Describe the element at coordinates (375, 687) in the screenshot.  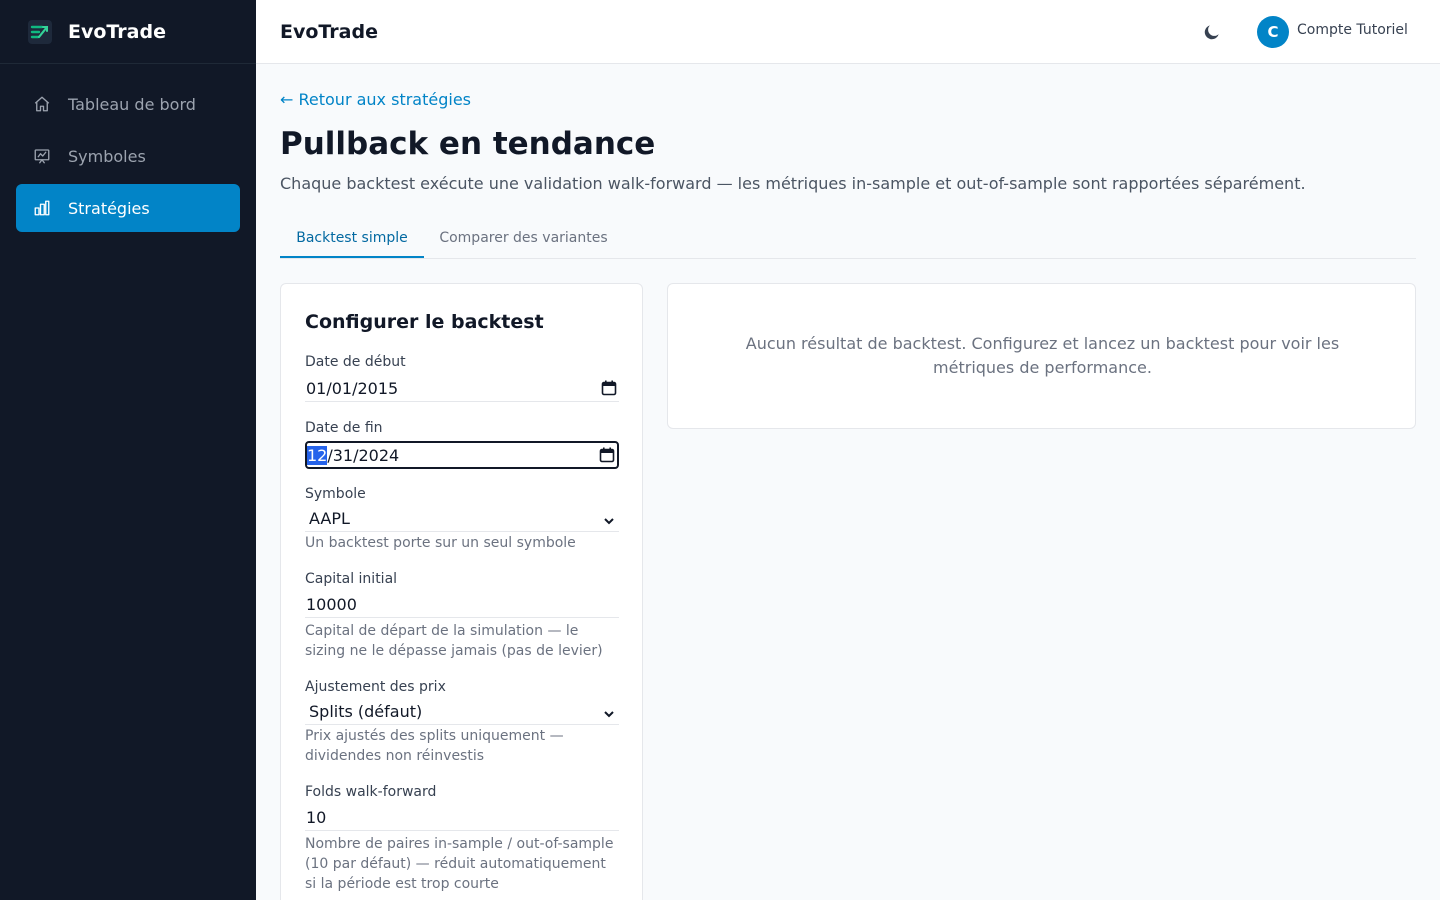
I see `adjustment-label: Ajustement des prix` at that location.